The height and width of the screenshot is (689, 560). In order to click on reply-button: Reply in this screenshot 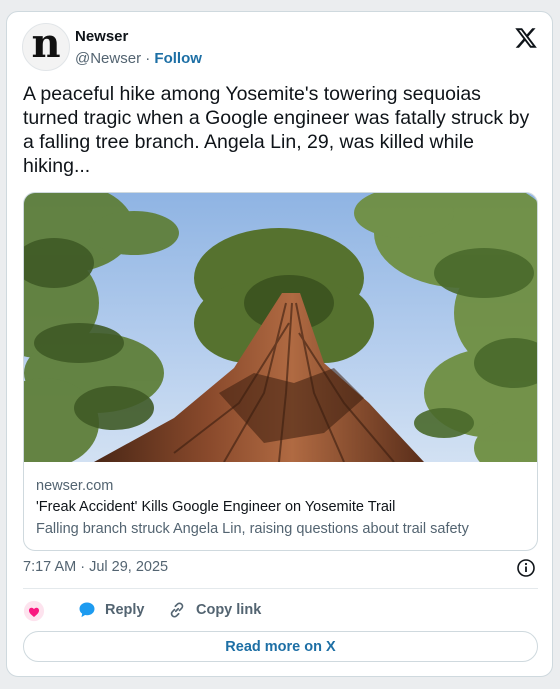, I will do `click(111, 610)`.